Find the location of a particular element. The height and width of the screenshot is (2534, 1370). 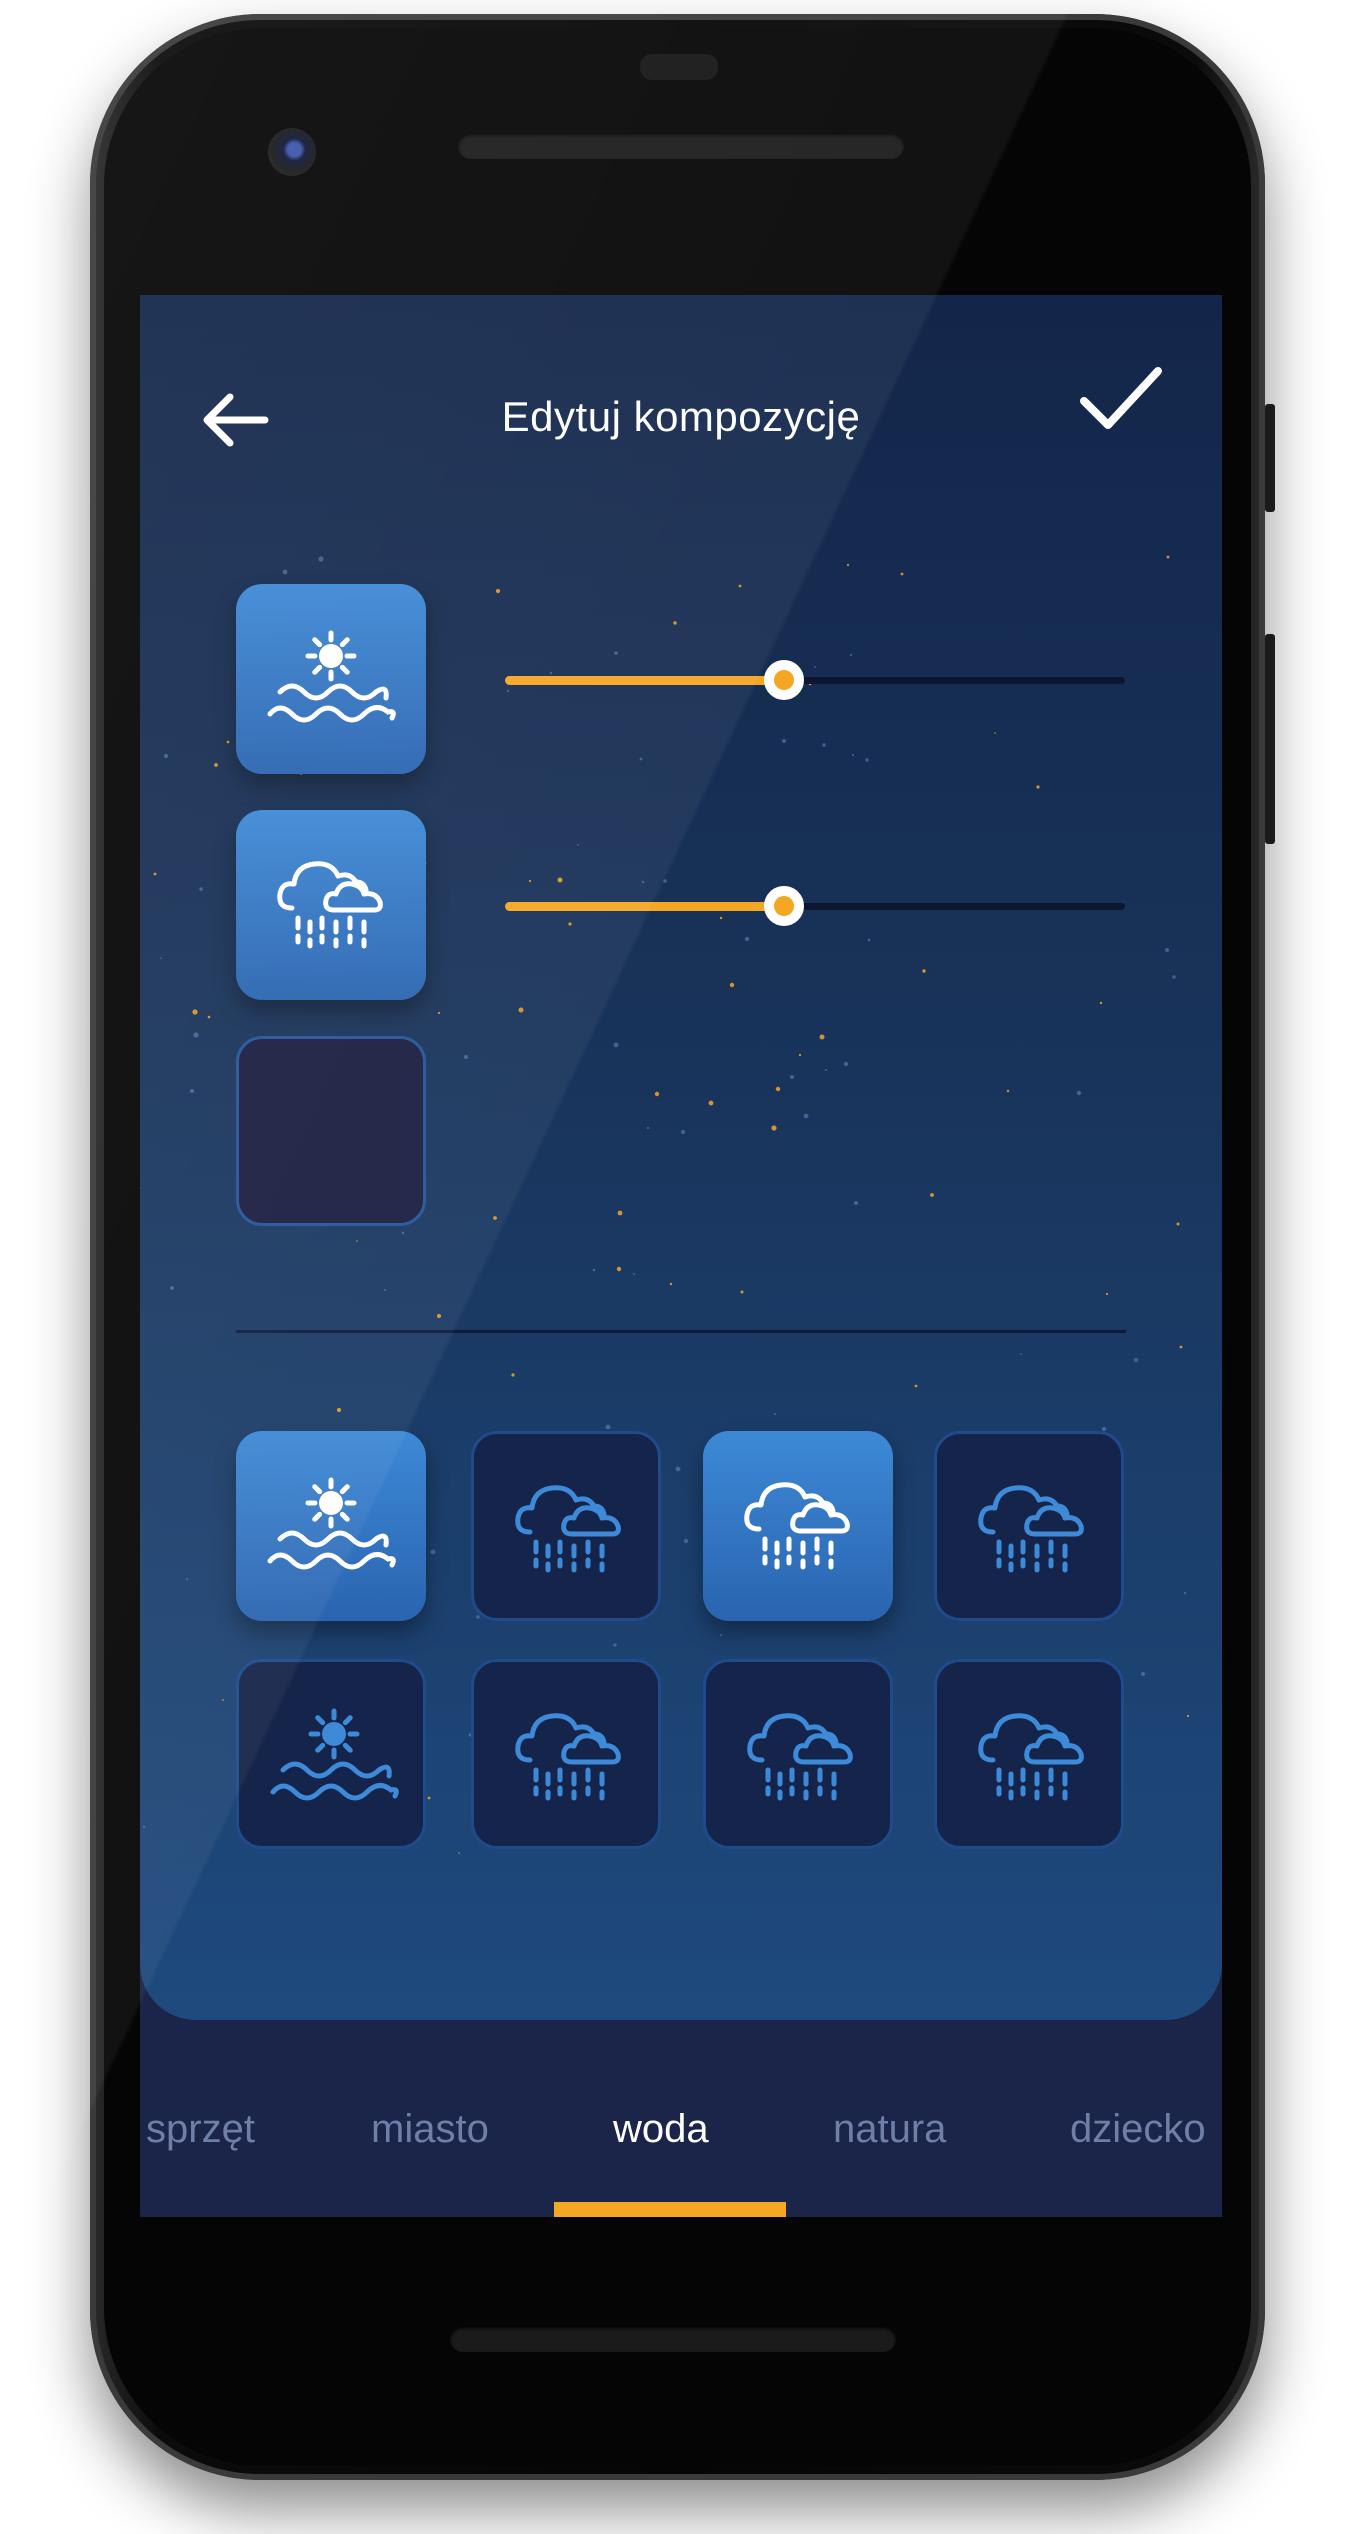

tab-dziecko: dziecko is located at coordinates (1138, 2129).